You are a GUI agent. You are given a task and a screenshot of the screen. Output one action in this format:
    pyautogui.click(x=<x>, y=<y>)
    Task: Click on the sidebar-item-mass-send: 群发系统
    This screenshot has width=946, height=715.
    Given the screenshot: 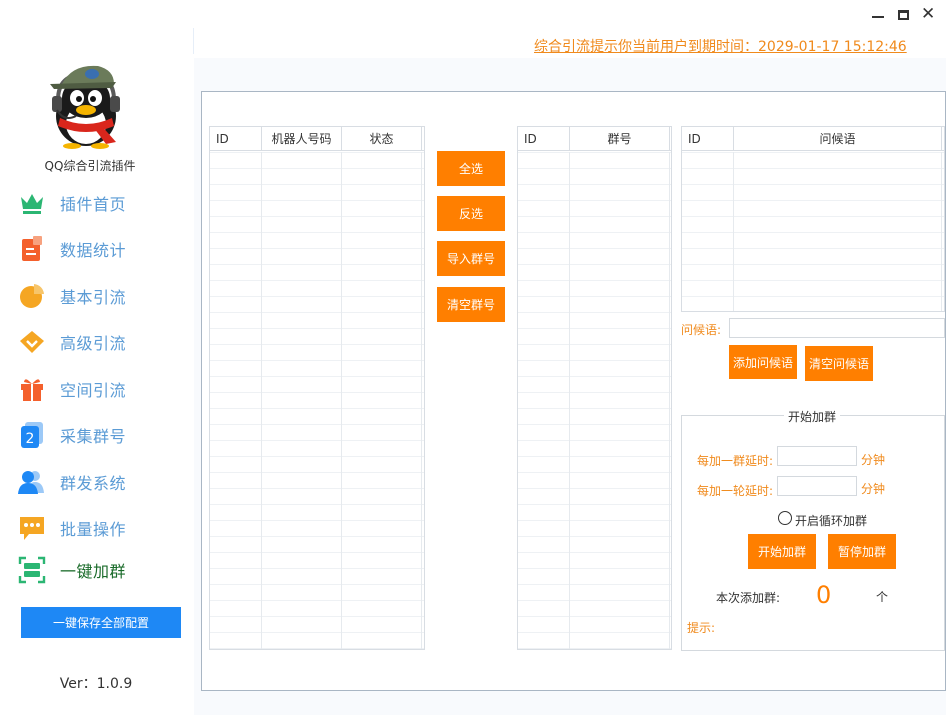 What is the action you would take?
    pyautogui.click(x=98, y=482)
    